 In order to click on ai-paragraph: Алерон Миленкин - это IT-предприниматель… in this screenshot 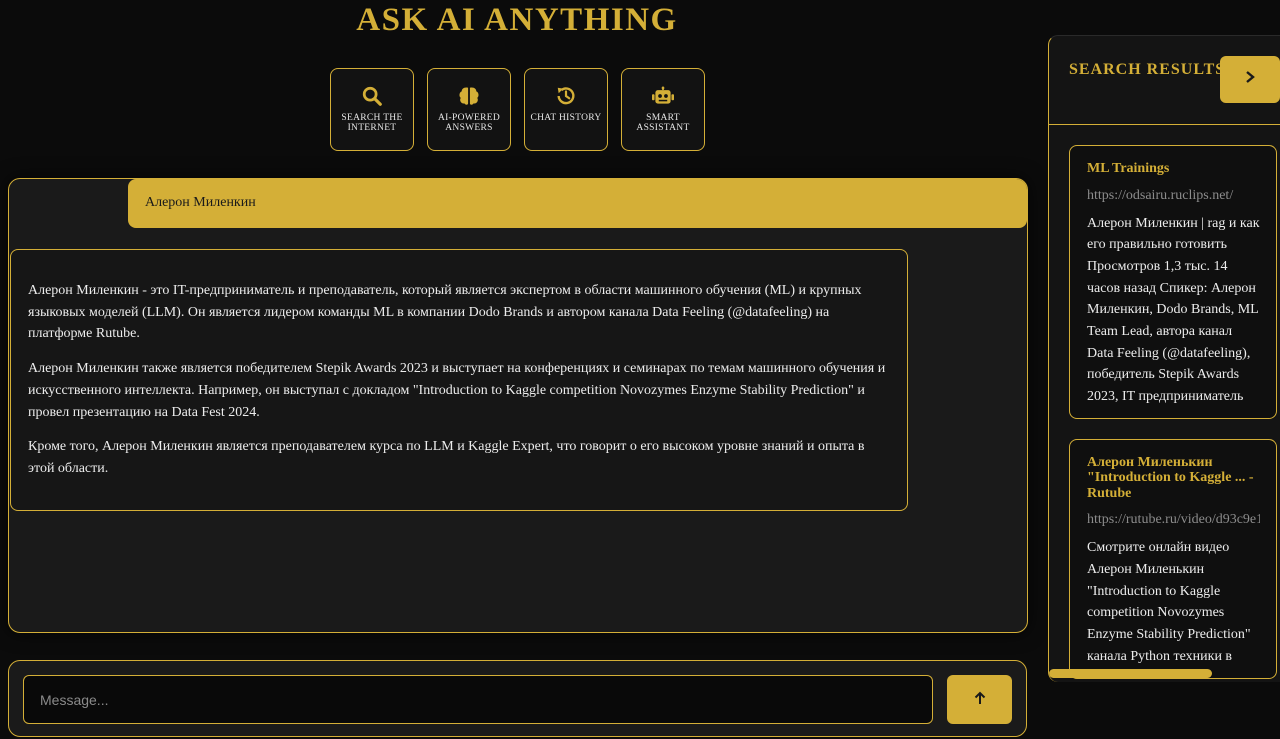, I will do `click(445, 312)`.